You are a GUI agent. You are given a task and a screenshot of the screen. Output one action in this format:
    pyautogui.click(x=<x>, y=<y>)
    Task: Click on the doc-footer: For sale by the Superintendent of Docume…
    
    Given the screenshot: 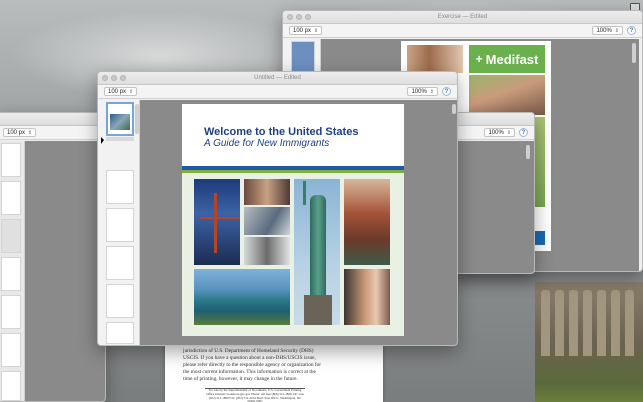 What is the action you would take?
    pyautogui.click(x=255, y=395)
    